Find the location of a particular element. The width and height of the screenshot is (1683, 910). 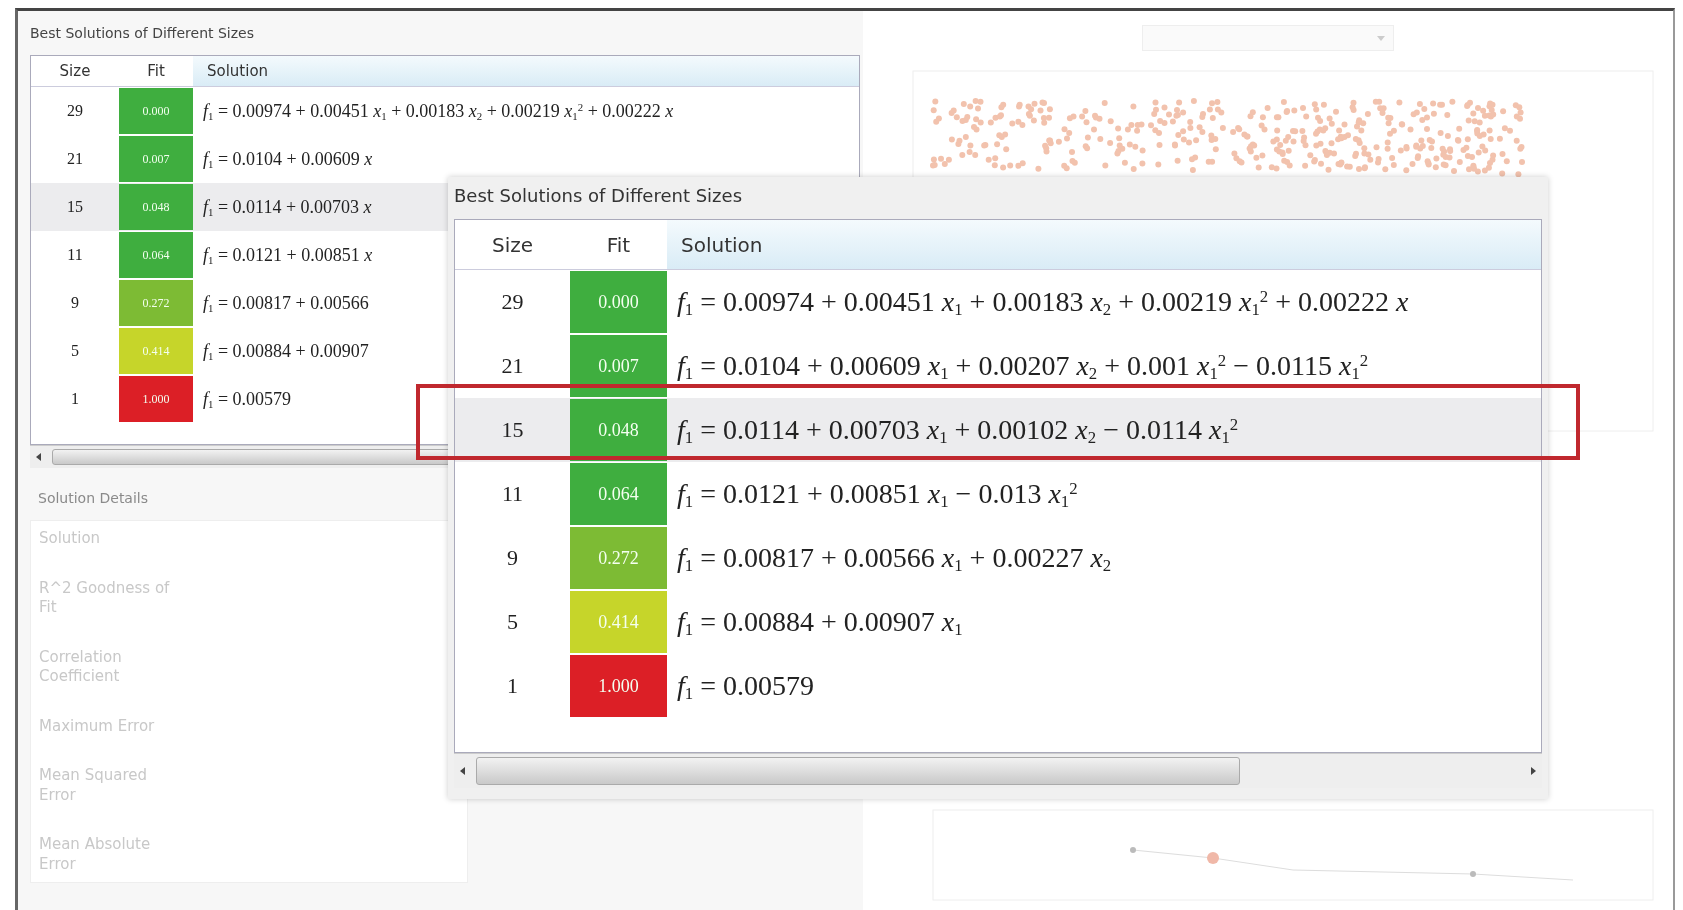

solution-formula: f$_{1}$ = 0.0121 + 0.00851 x is located at coordinates (288, 255).